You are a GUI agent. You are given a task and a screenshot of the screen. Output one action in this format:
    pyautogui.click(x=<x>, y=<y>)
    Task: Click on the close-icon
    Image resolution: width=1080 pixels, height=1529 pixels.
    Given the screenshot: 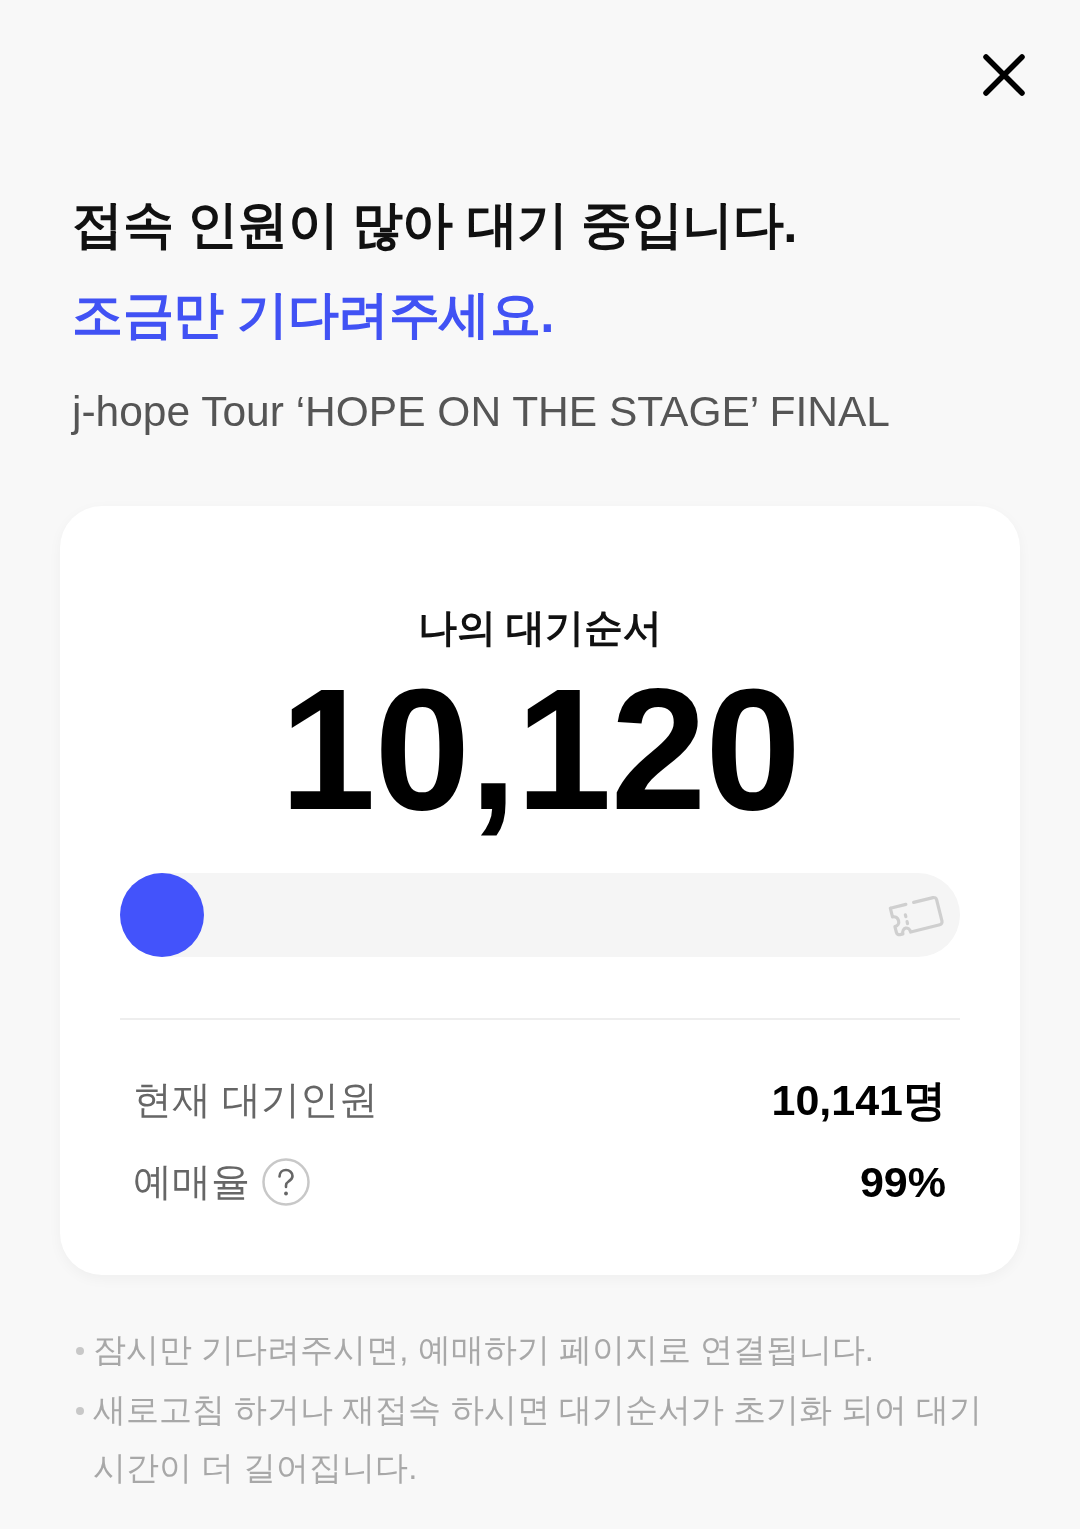 What is the action you would take?
    pyautogui.click(x=1004, y=75)
    